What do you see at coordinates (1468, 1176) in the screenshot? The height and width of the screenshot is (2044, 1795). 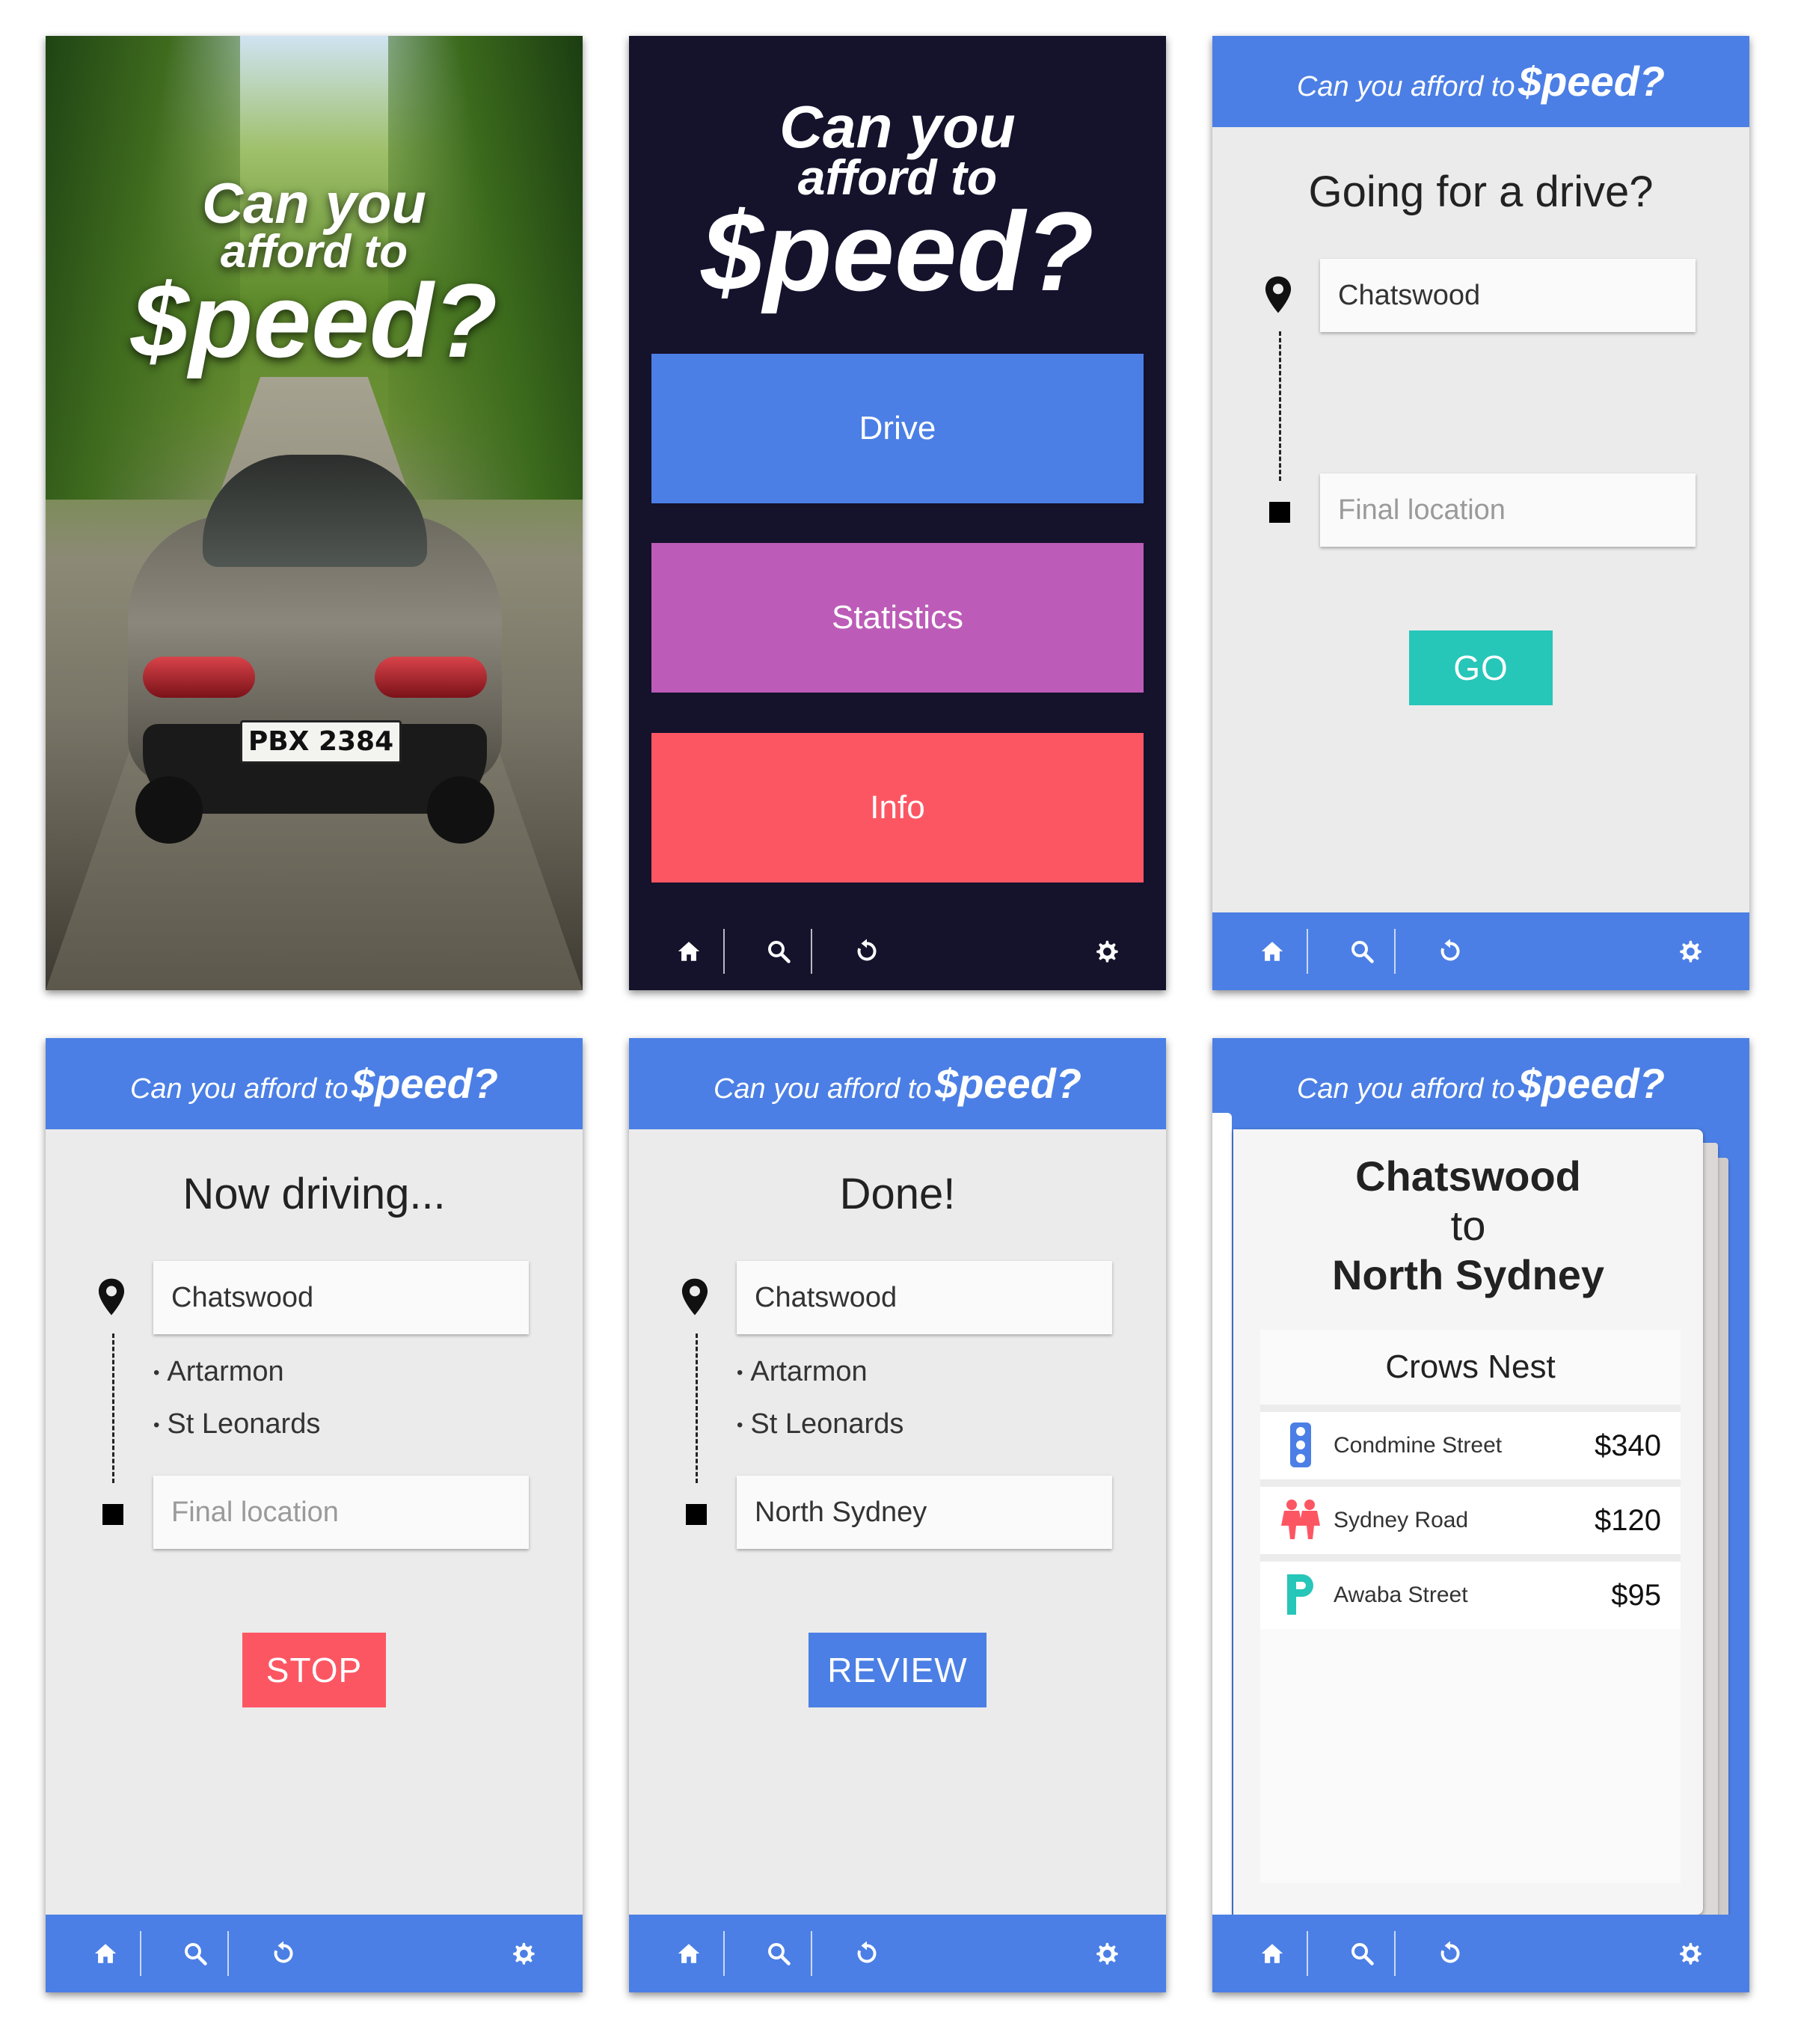 I see `route-from: Chatswood` at bounding box center [1468, 1176].